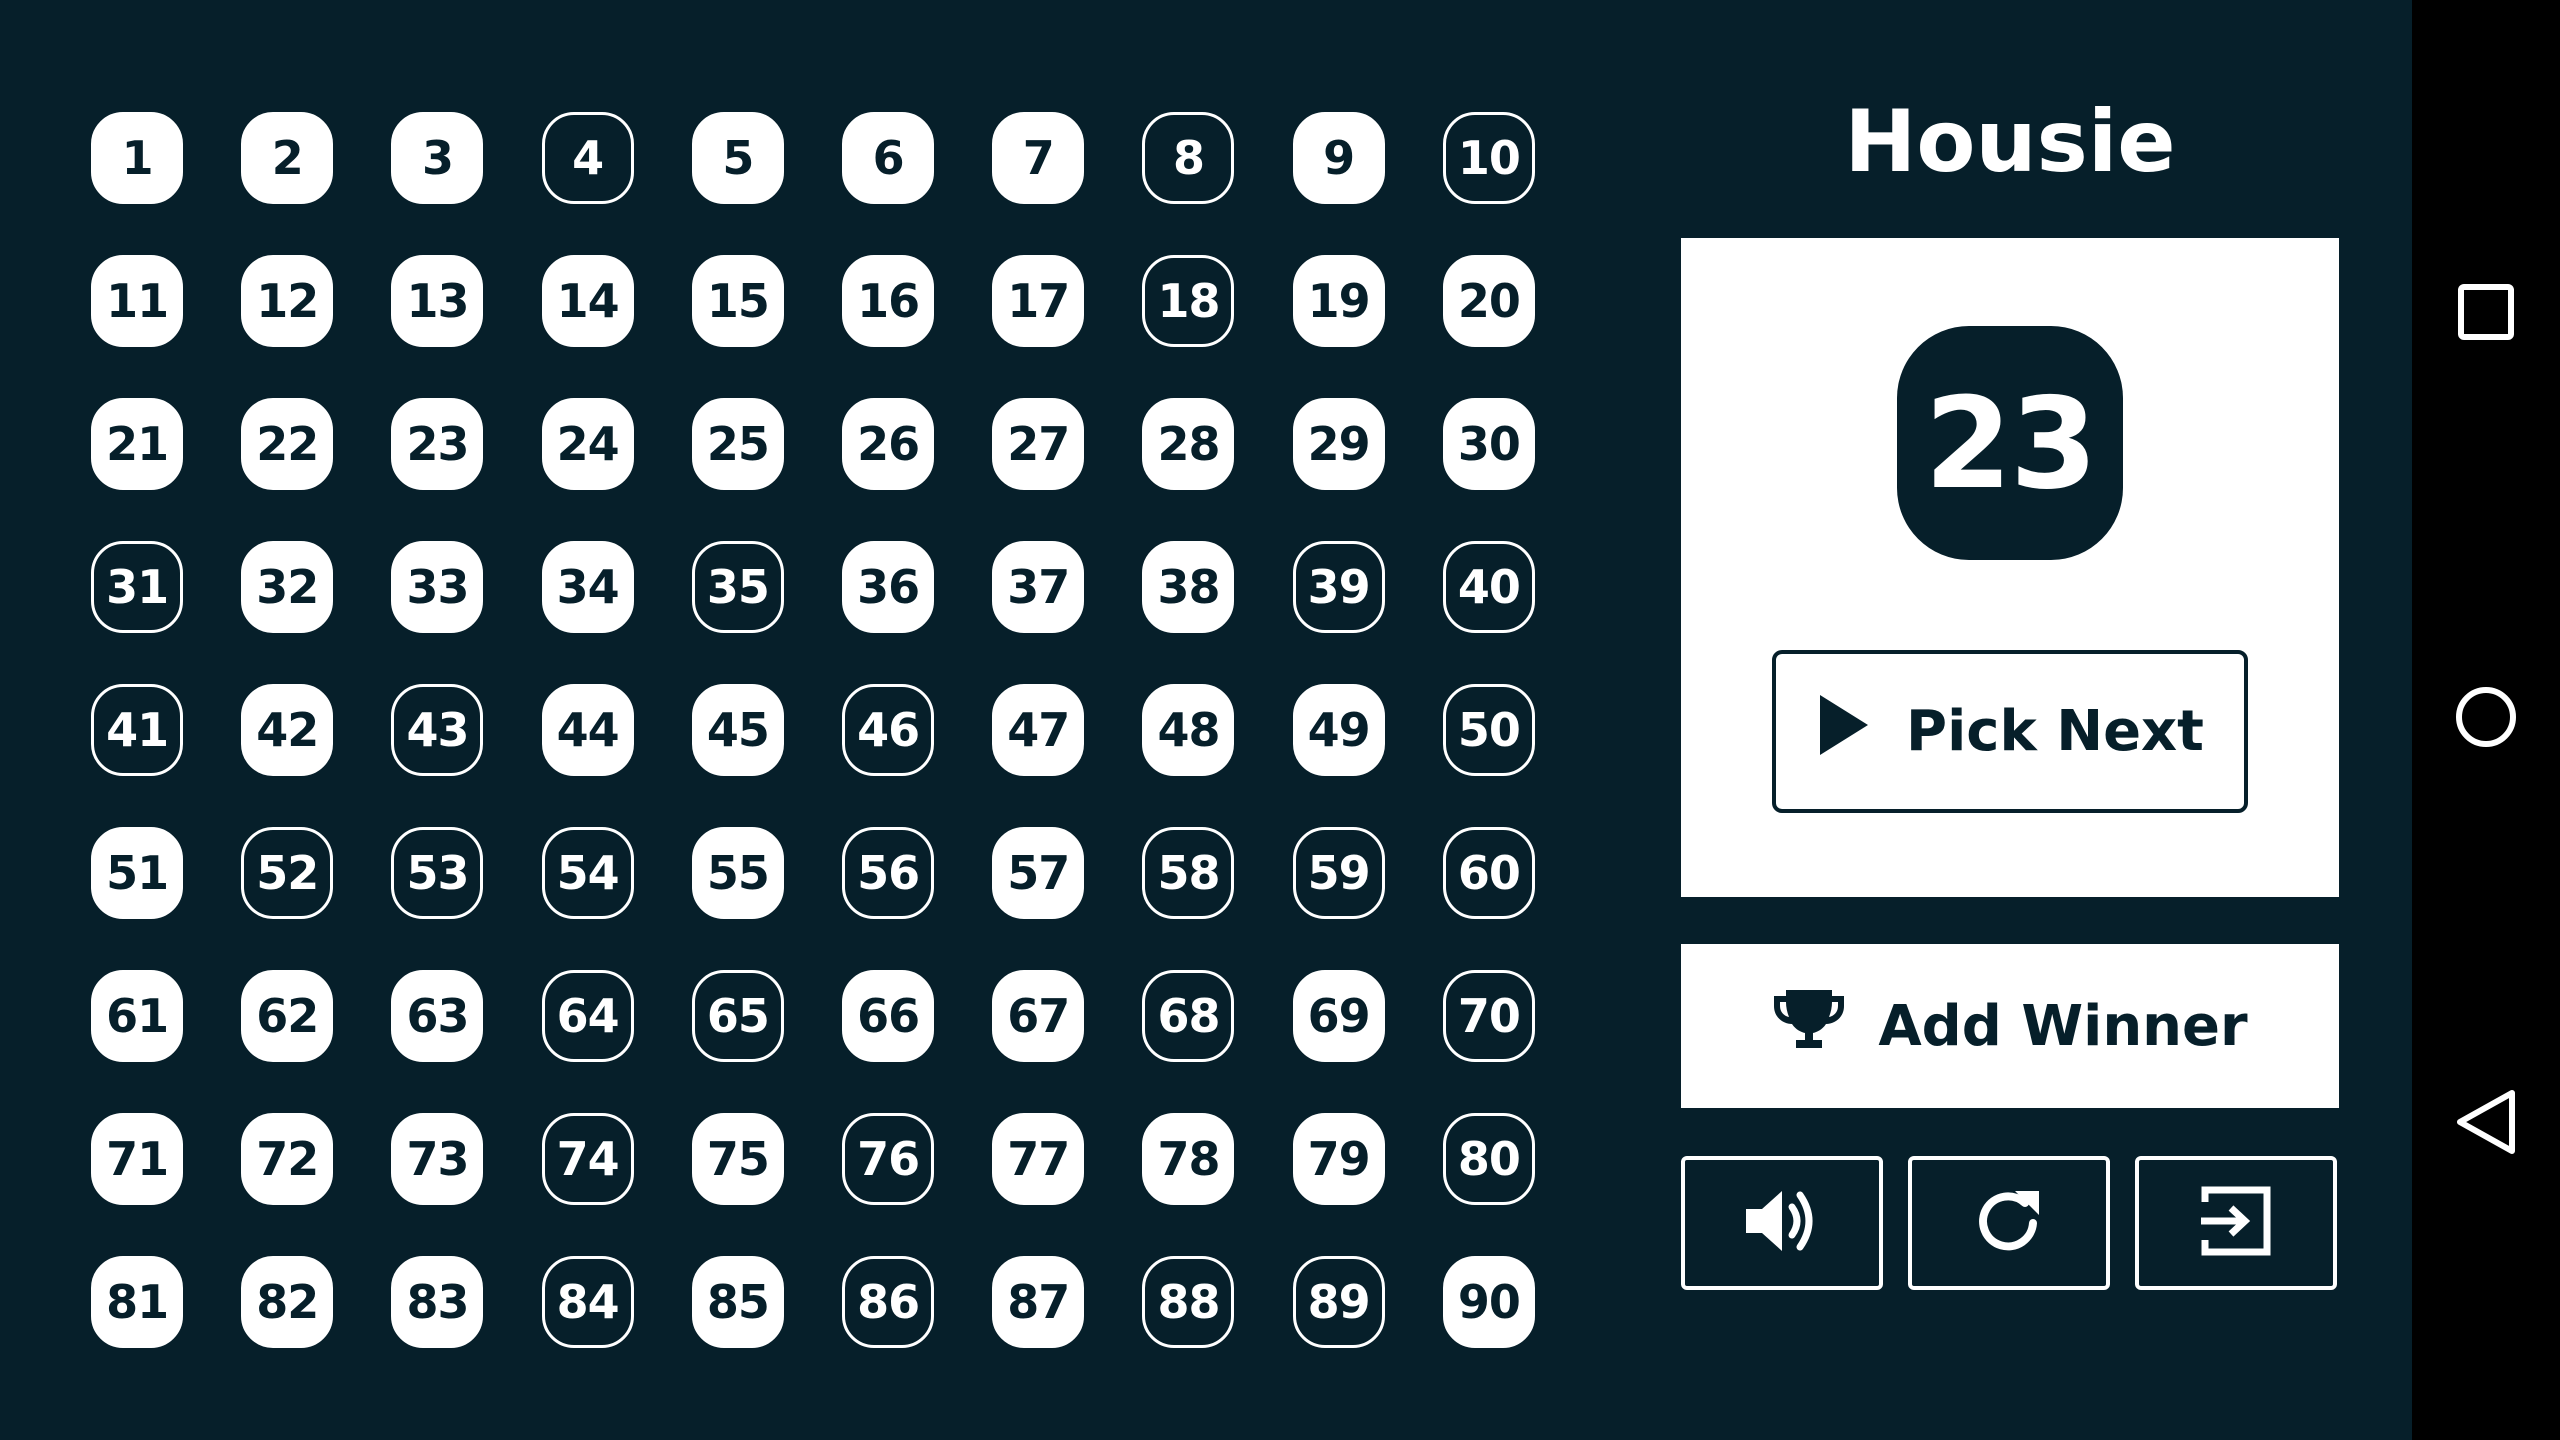 This screenshot has height=1440, width=2560. Describe the element at coordinates (287, 1015) in the screenshot. I see `number-cell-62: 62` at that location.